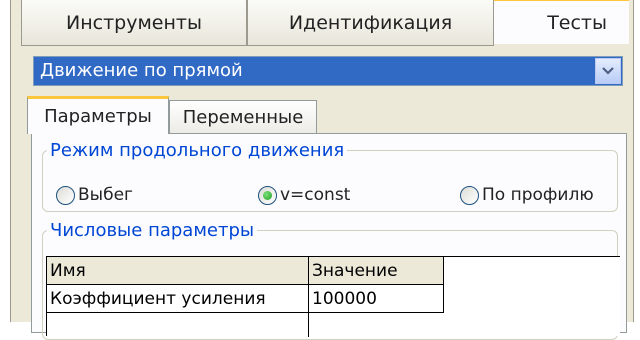 The width and height of the screenshot is (640, 340). What do you see at coordinates (178, 271) in the screenshot?
I see `column-header-name: Имя` at bounding box center [178, 271].